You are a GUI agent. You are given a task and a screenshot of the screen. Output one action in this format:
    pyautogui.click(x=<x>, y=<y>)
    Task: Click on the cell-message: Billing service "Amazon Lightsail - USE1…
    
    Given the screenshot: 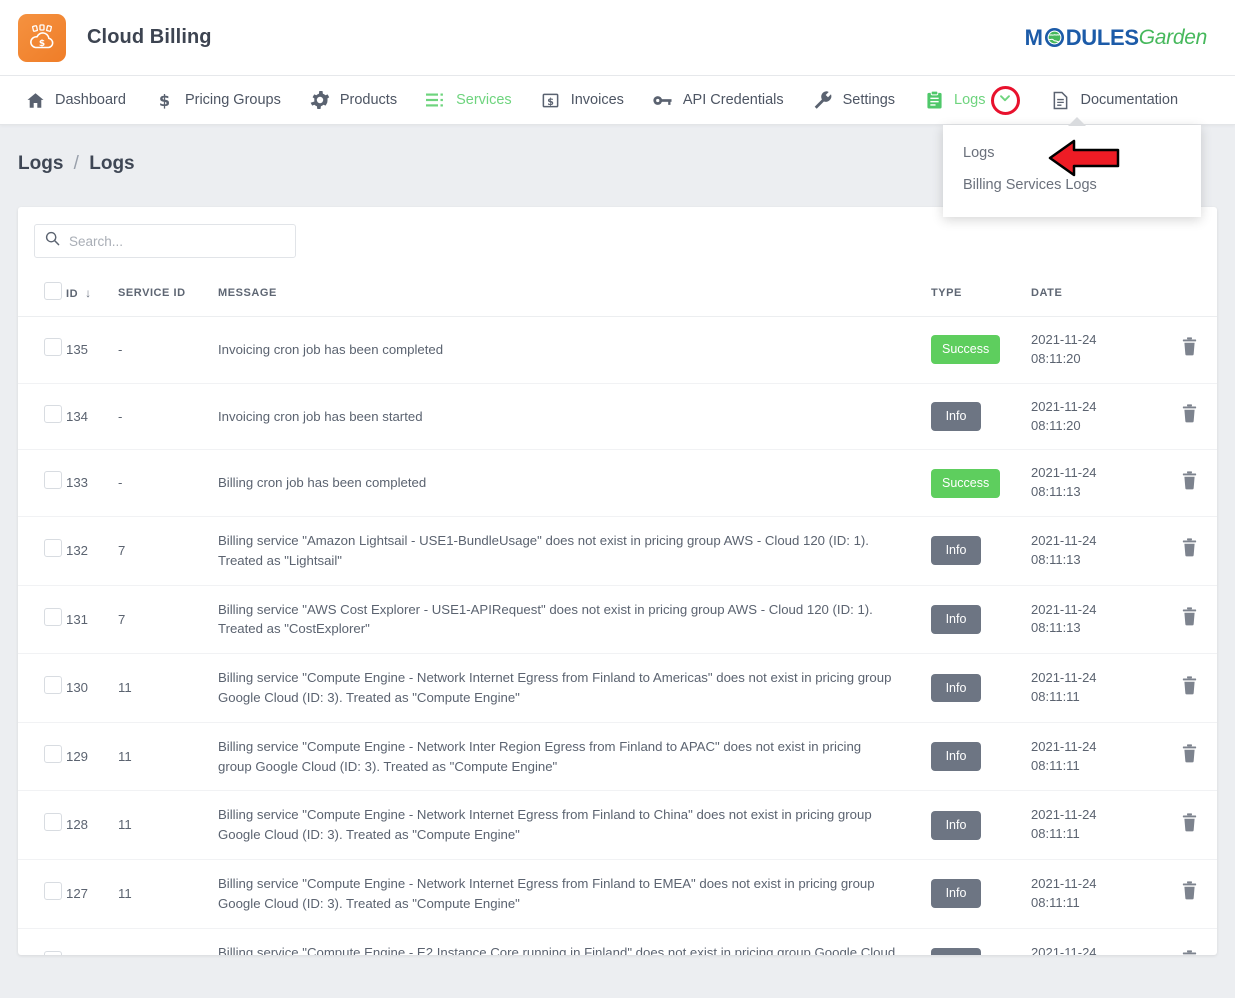 What is the action you would take?
    pyautogui.click(x=574, y=551)
    